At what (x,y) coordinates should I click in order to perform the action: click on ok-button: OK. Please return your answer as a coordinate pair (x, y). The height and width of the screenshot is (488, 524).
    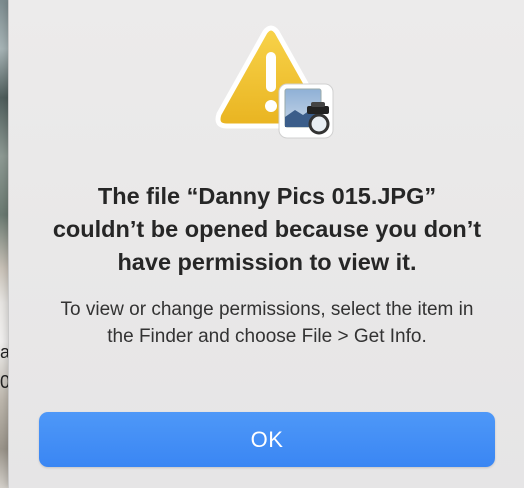
    Looking at the image, I should click on (267, 439).